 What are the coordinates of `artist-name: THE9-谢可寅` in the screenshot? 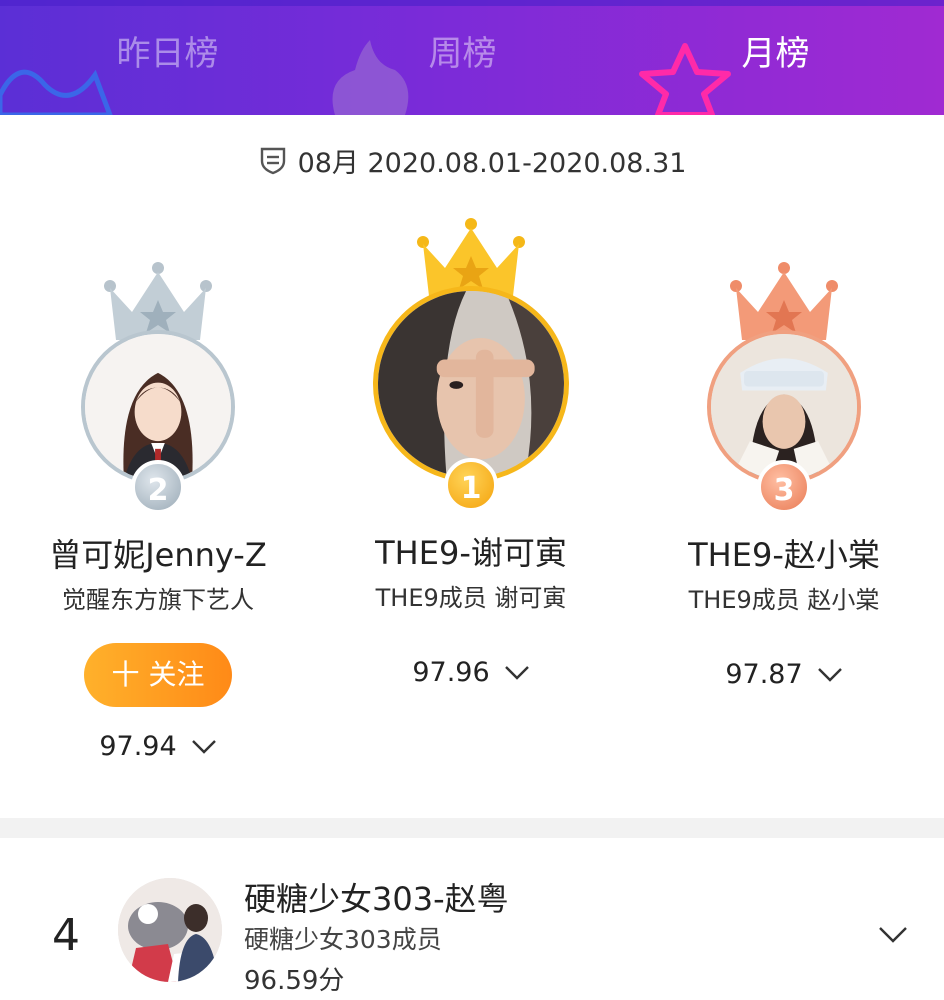 It's located at (471, 551).